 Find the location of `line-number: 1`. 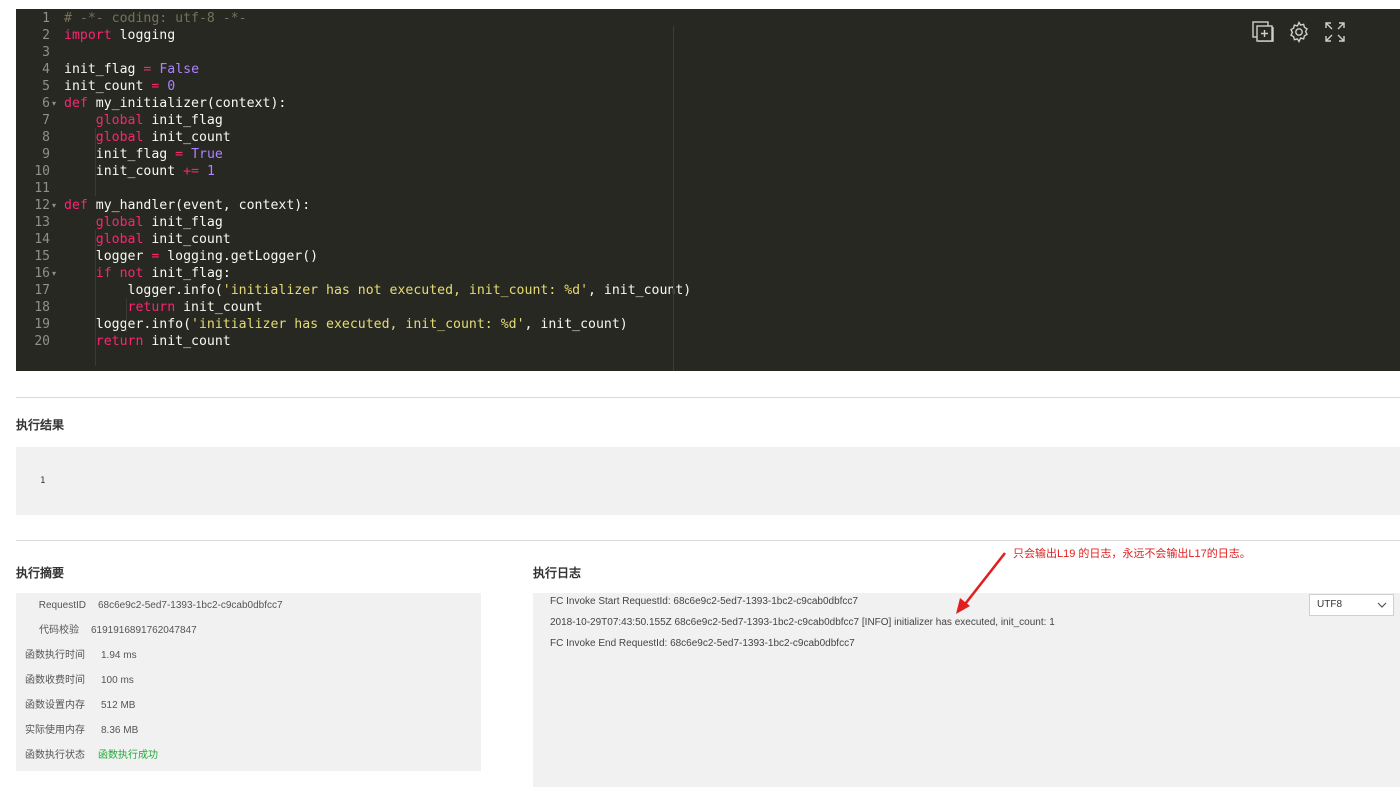

line-number: 1 is located at coordinates (46, 18).